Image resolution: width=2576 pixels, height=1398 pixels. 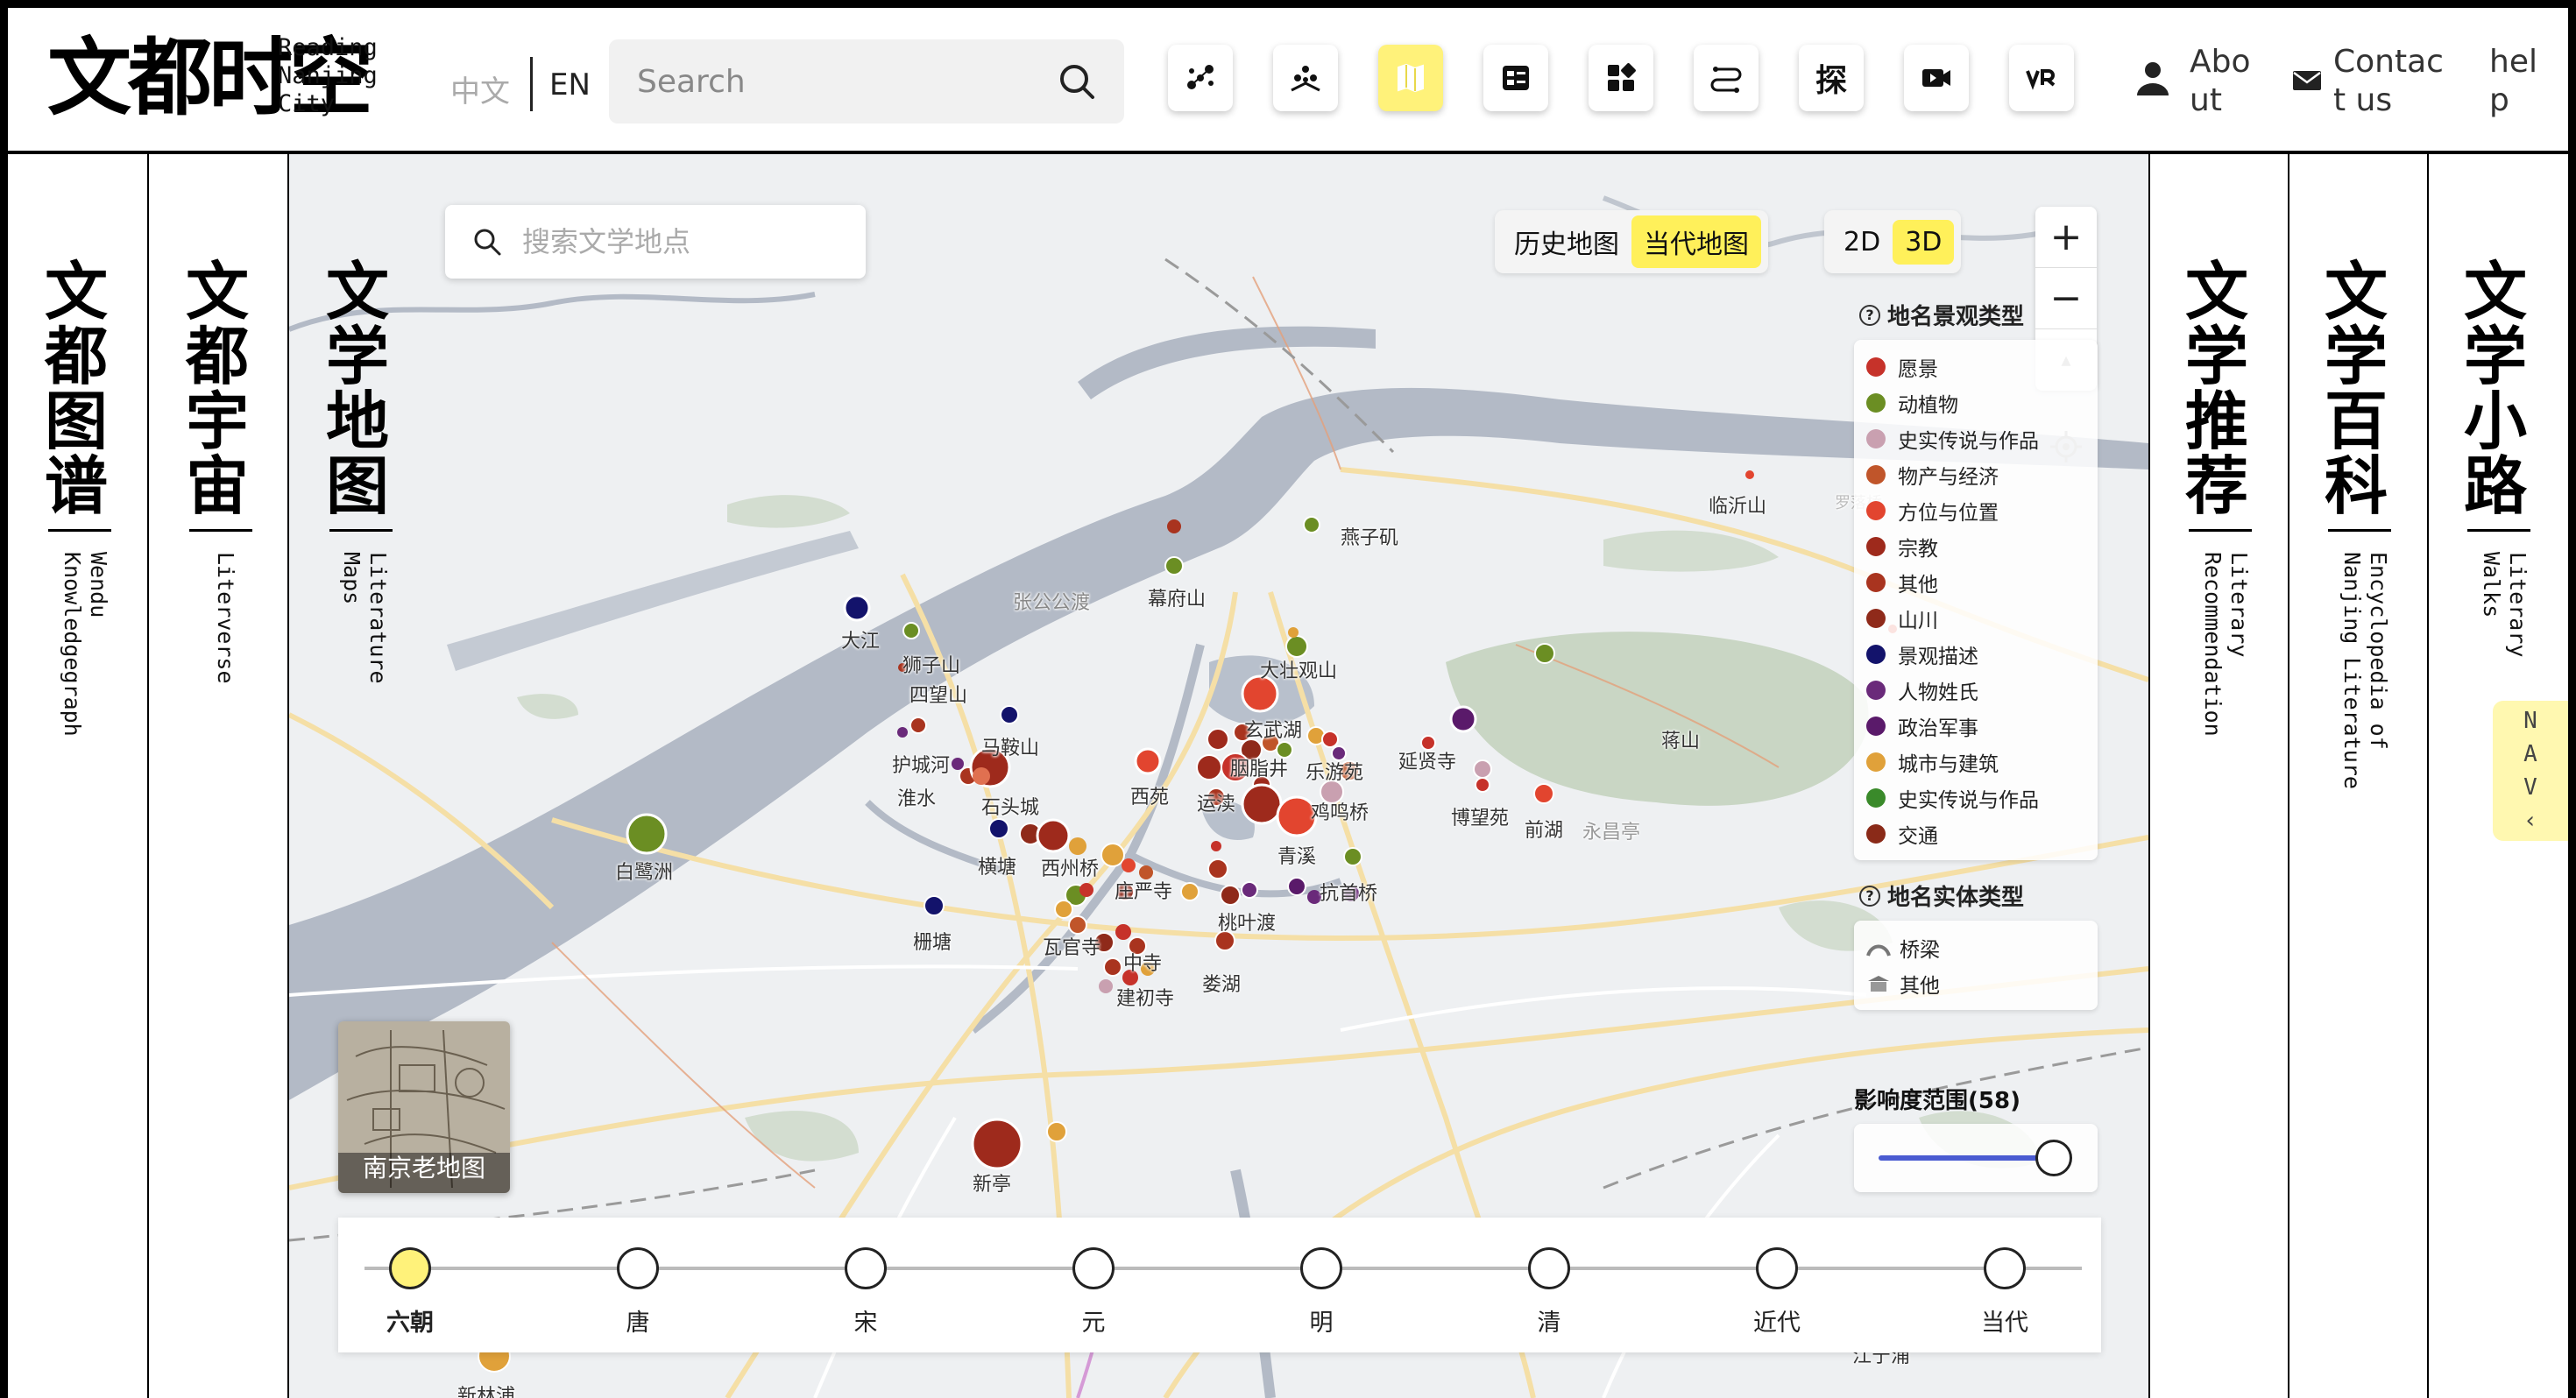 I want to click on place-label: 石头城, so click(x=1010, y=806).